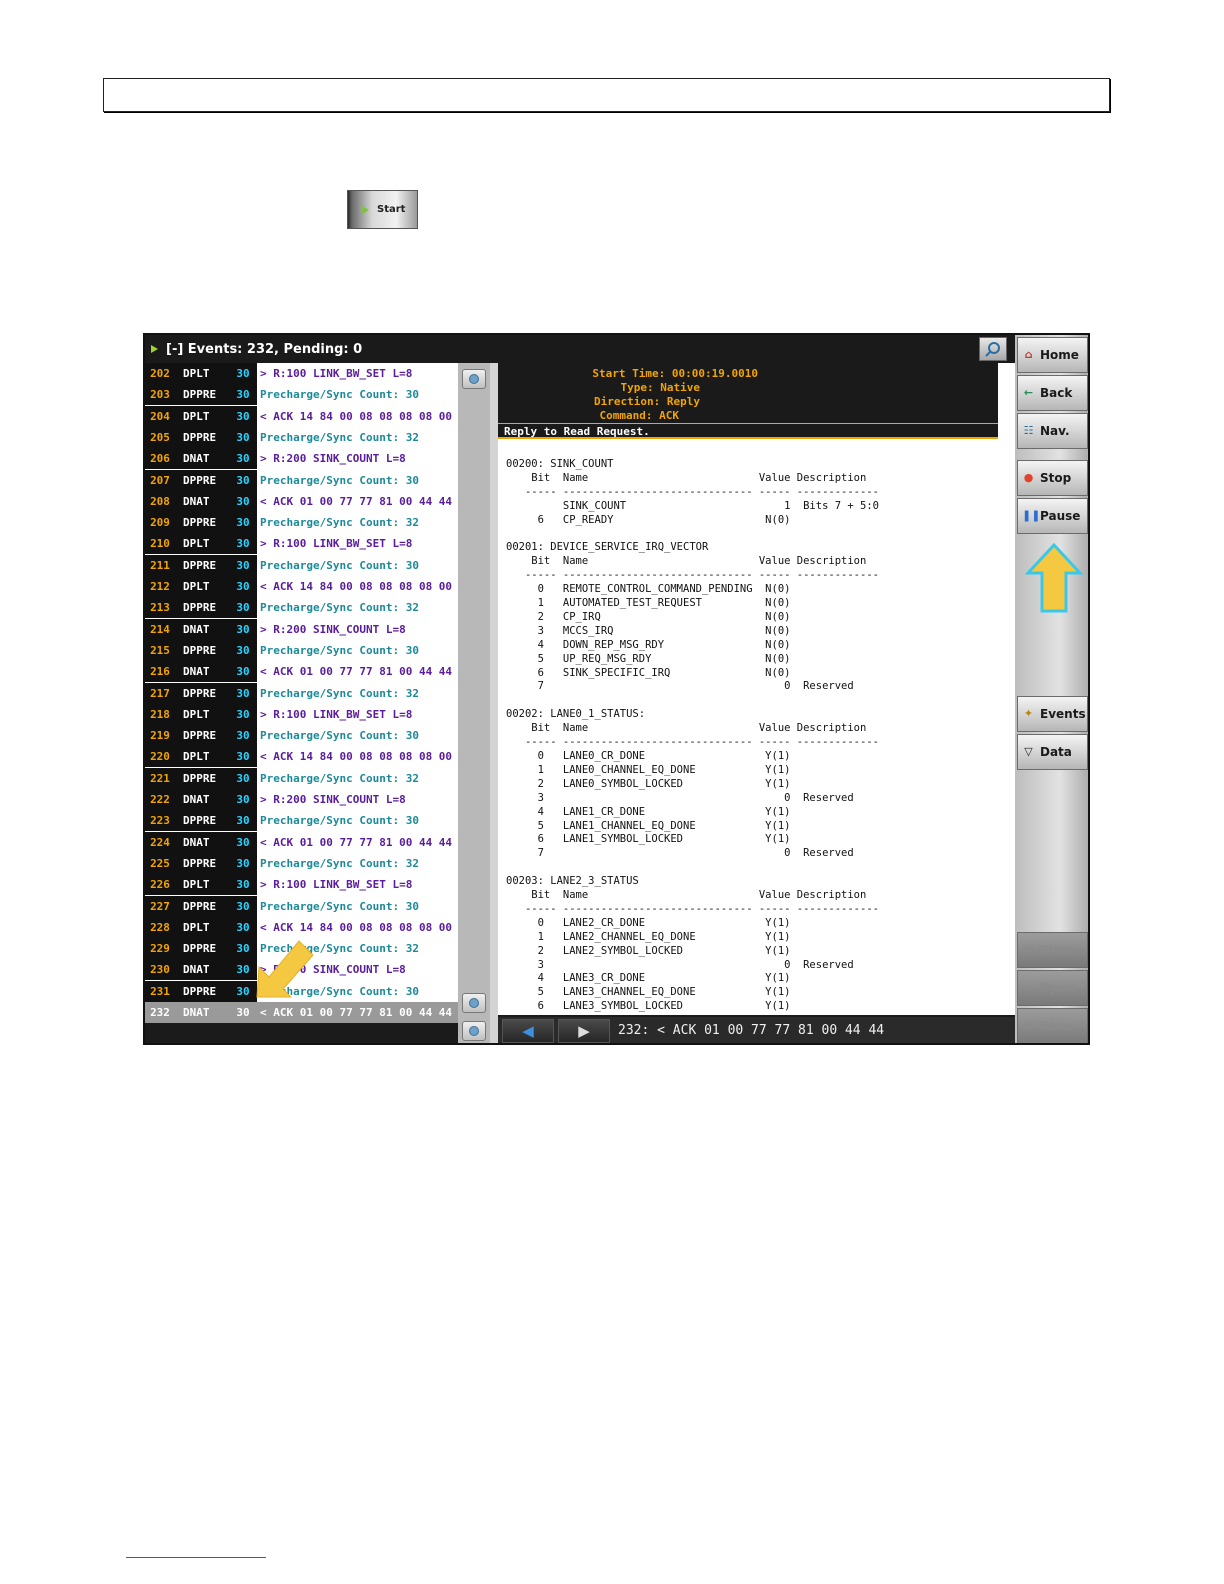  What do you see at coordinates (160, 416) in the screenshot?
I see `event-number: 204` at bounding box center [160, 416].